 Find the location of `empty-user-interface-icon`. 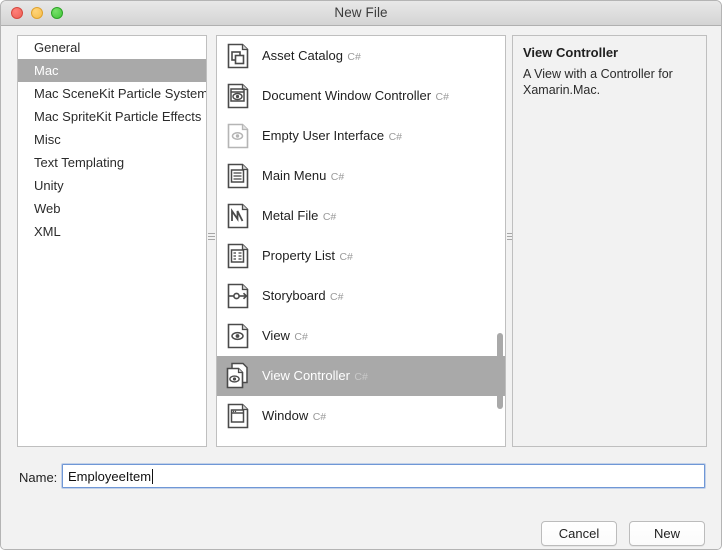

empty-user-interface-icon is located at coordinates (238, 136).